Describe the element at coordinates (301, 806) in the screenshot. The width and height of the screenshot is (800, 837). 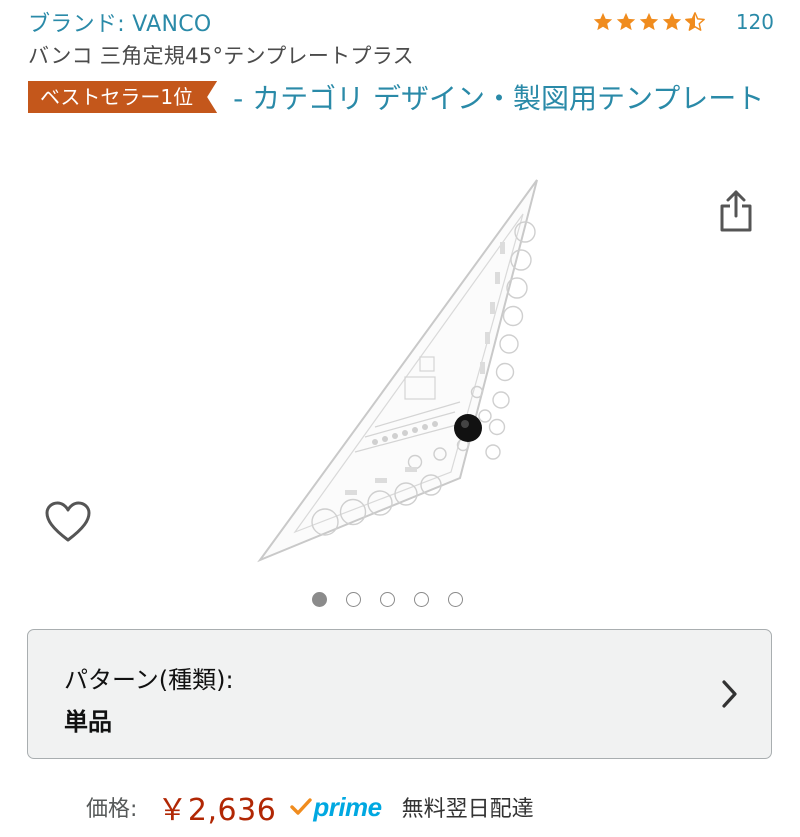
I see `prime-check-icon` at that location.